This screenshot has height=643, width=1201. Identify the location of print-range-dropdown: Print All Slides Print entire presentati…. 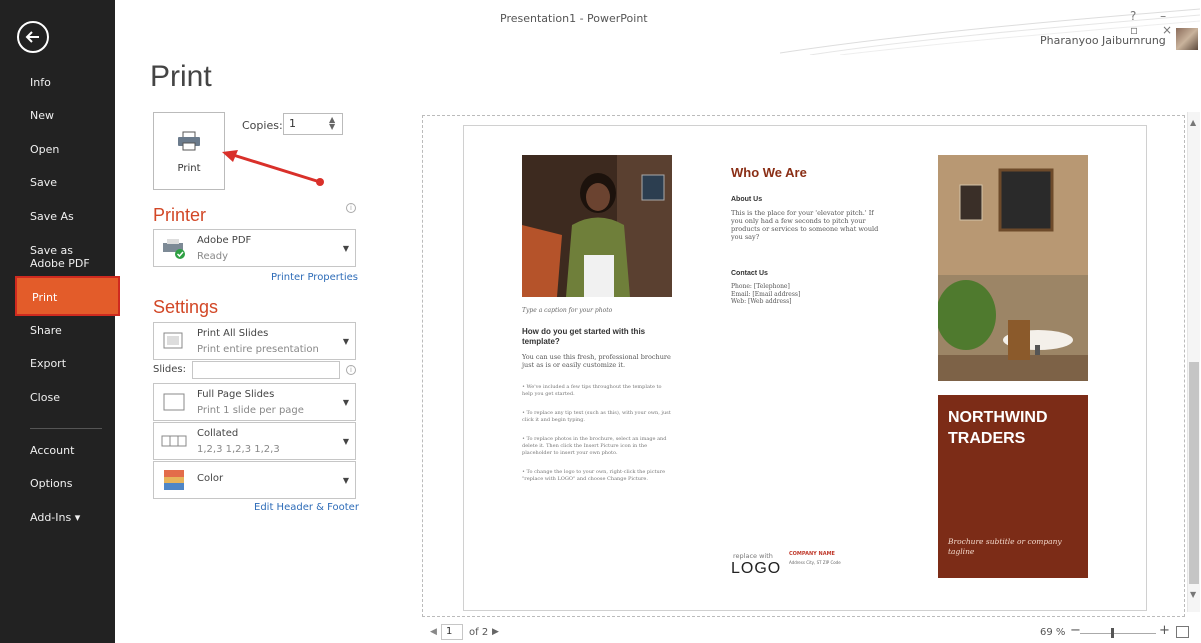
(254, 341).